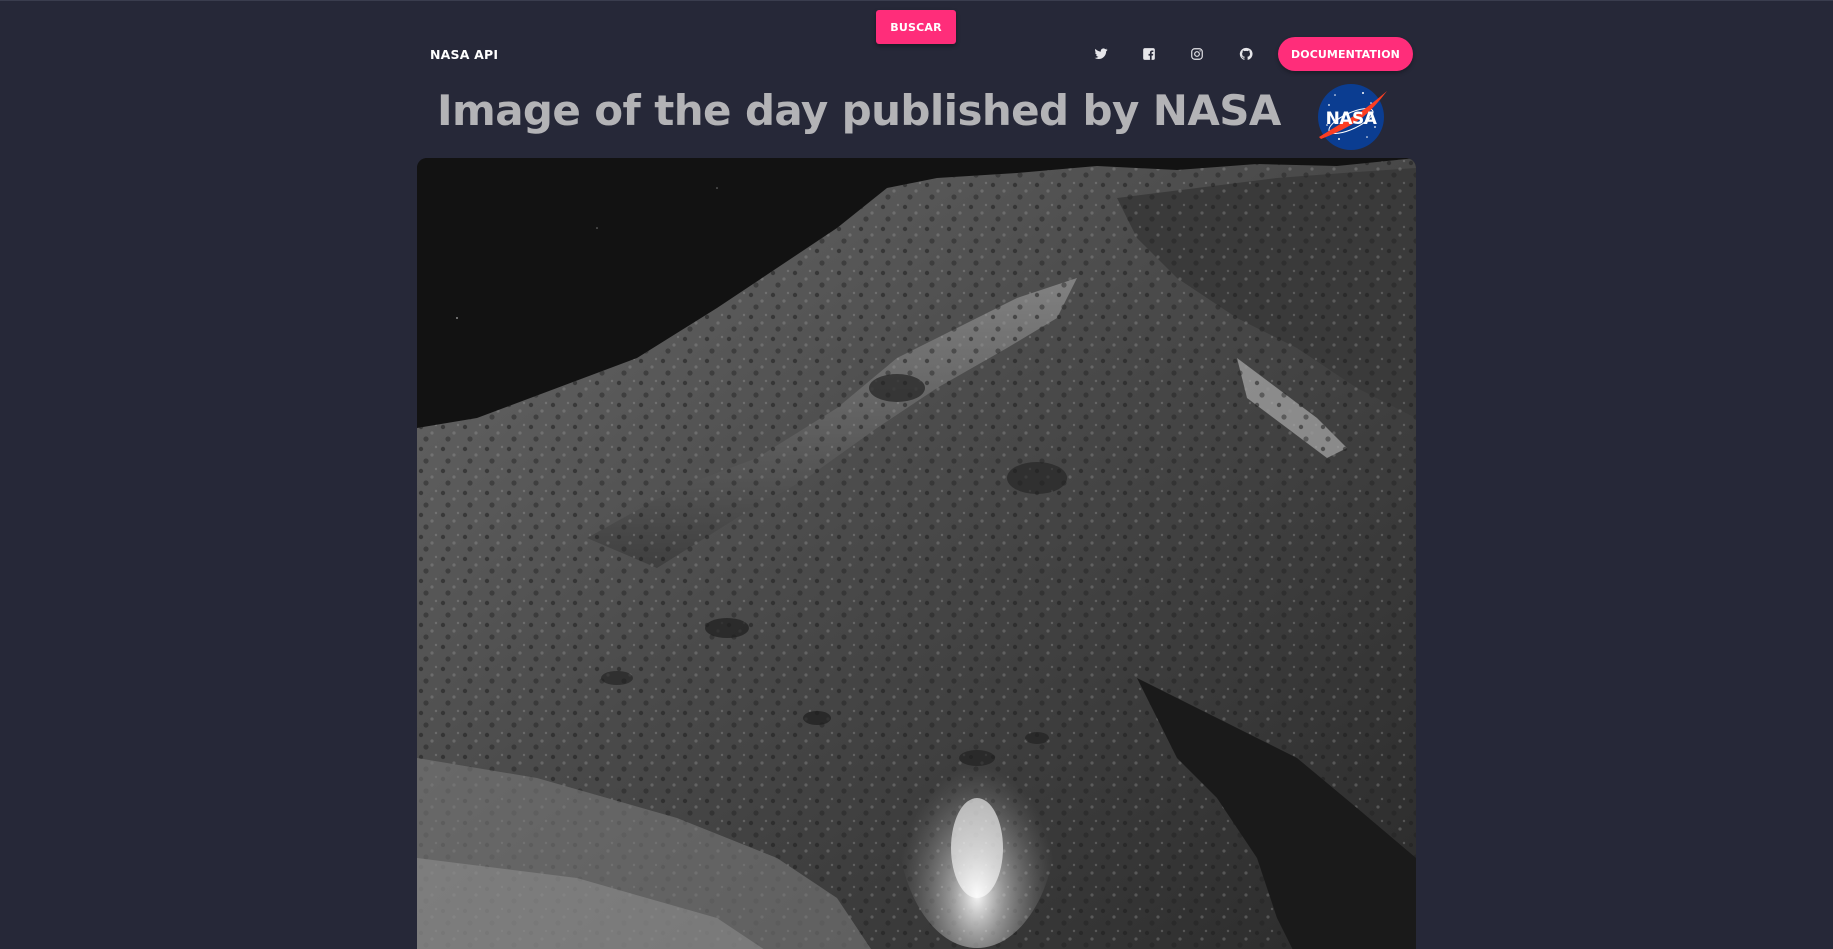  I want to click on facebook-icon, so click(1149, 54).